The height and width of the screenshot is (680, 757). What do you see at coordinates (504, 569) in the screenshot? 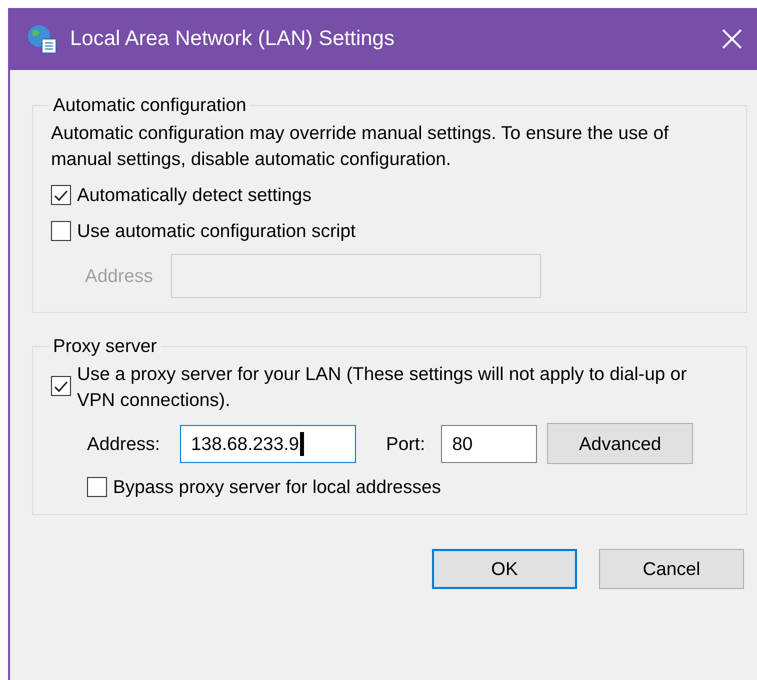
I see `dialog-button: OK` at bounding box center [504, 569].